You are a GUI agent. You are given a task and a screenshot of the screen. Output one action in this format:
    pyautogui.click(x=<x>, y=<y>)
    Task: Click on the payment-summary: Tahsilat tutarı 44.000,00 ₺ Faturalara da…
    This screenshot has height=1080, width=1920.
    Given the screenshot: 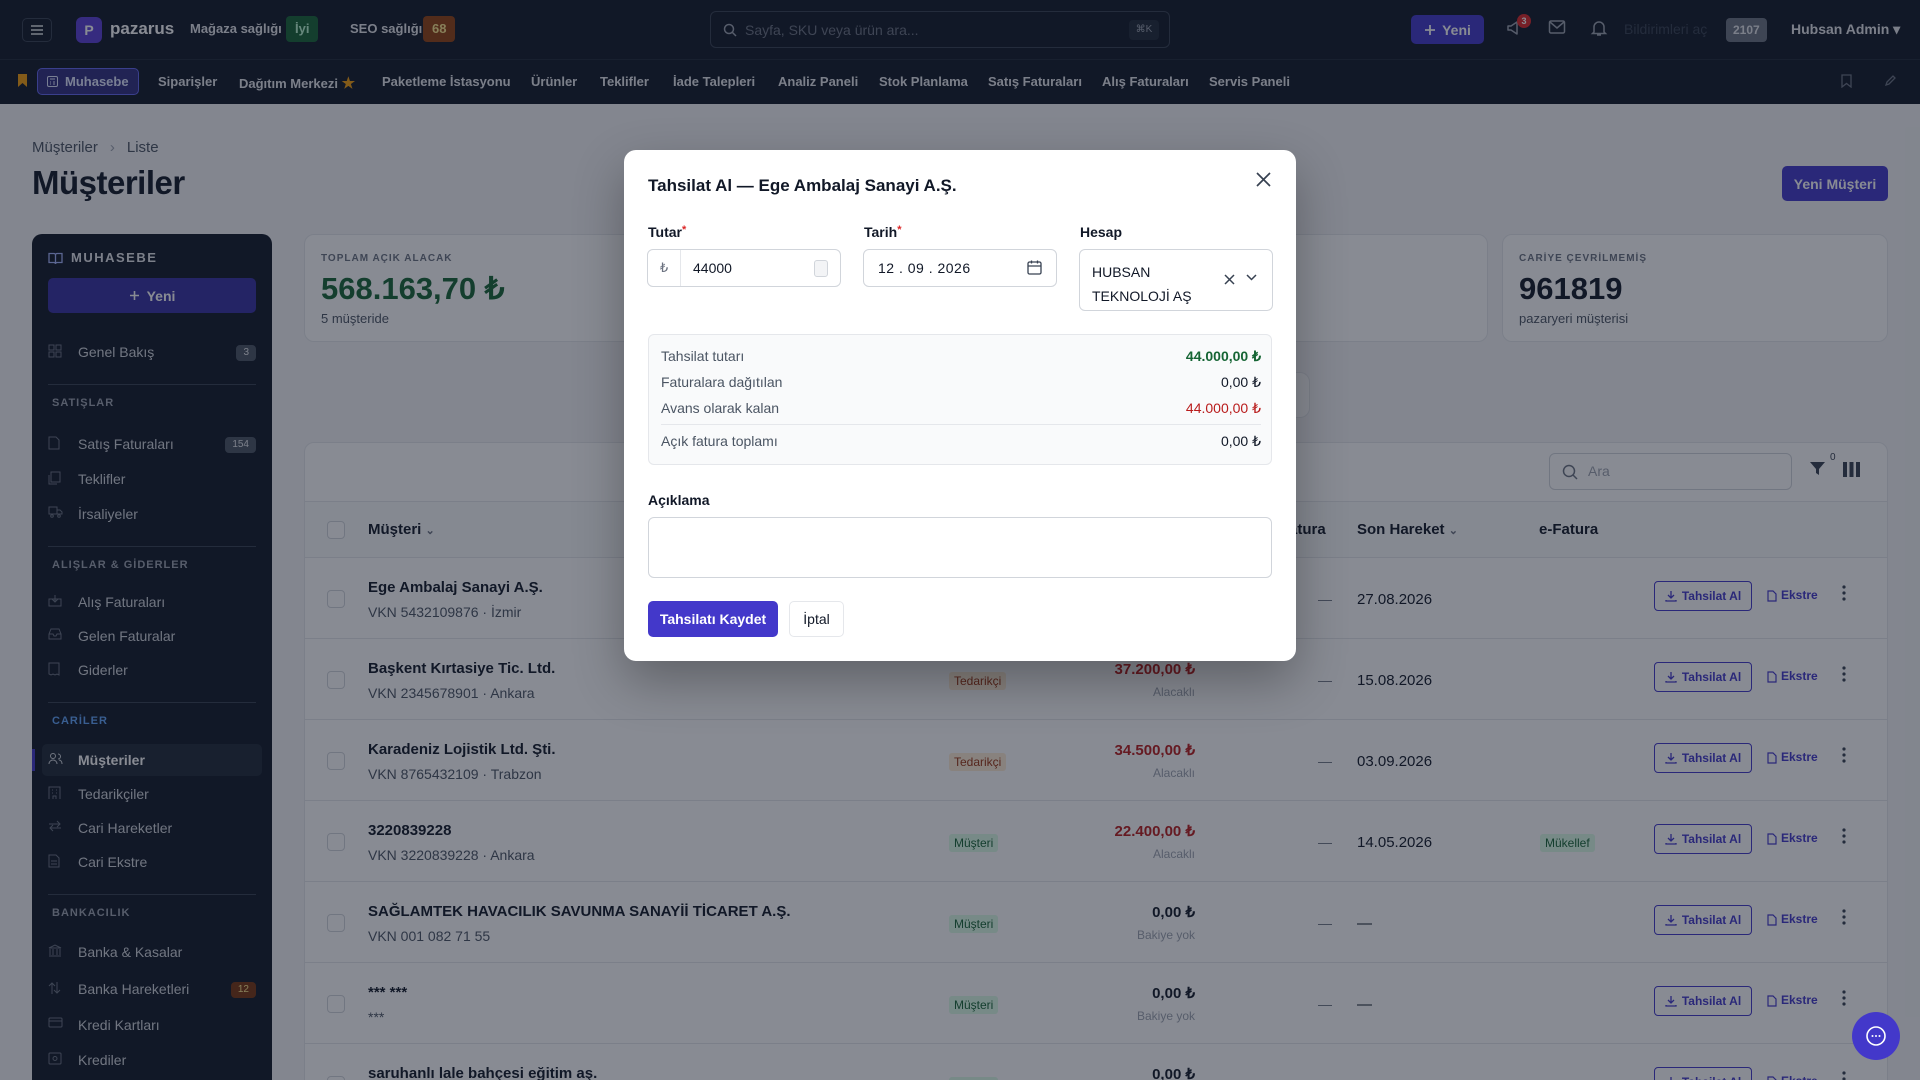 What is the action you would take?
    pyautogui.click(x=960, y=399)
    